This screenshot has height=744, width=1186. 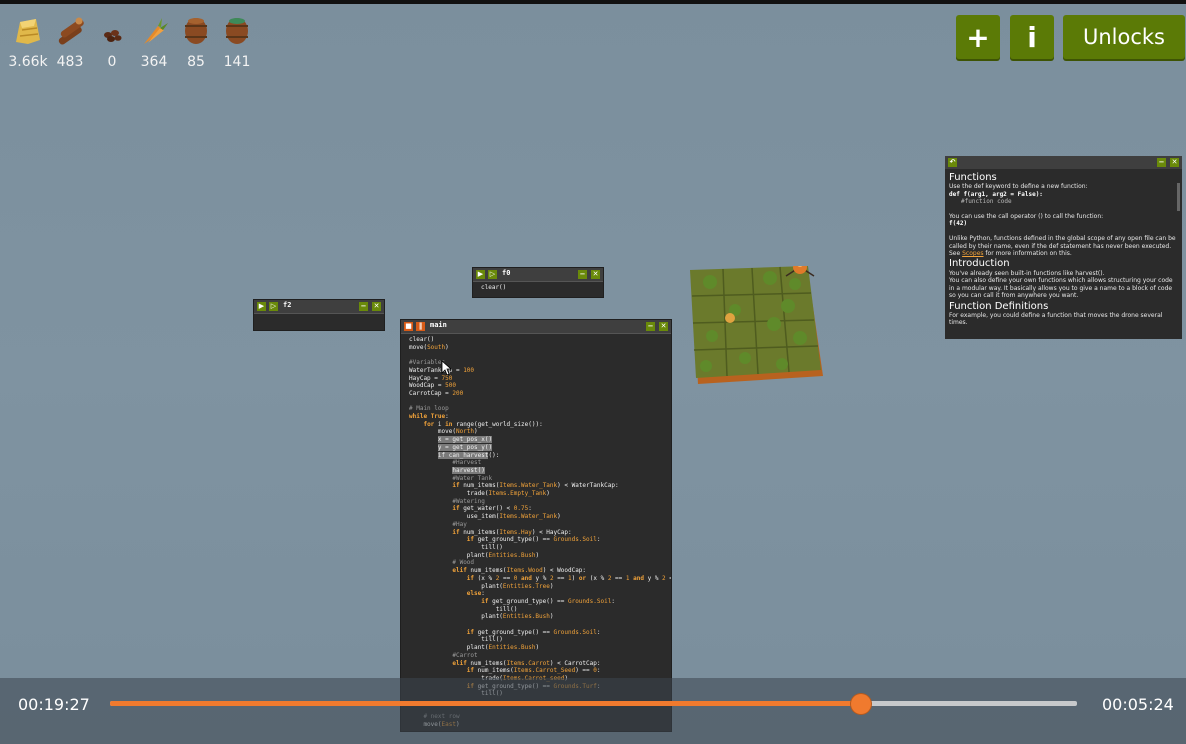 I want to click on resource-value: 0, so click(x=112, y=62).